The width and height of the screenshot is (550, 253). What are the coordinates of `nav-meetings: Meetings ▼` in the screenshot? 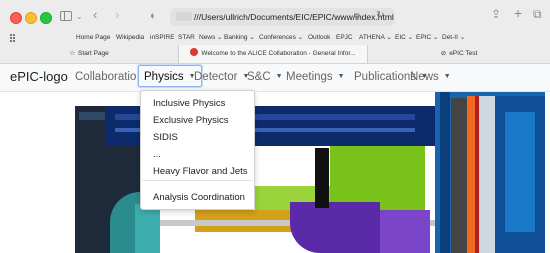 It's located at (315, 77).